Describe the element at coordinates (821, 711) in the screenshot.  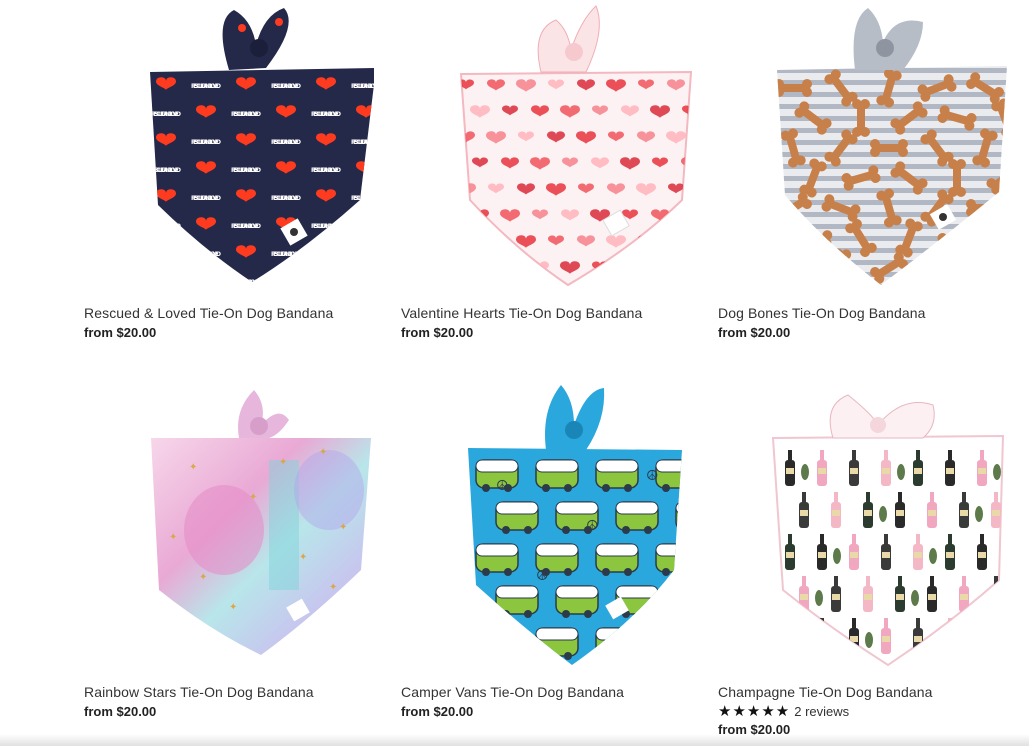
I see `review-count: 2 reviews` at that location.